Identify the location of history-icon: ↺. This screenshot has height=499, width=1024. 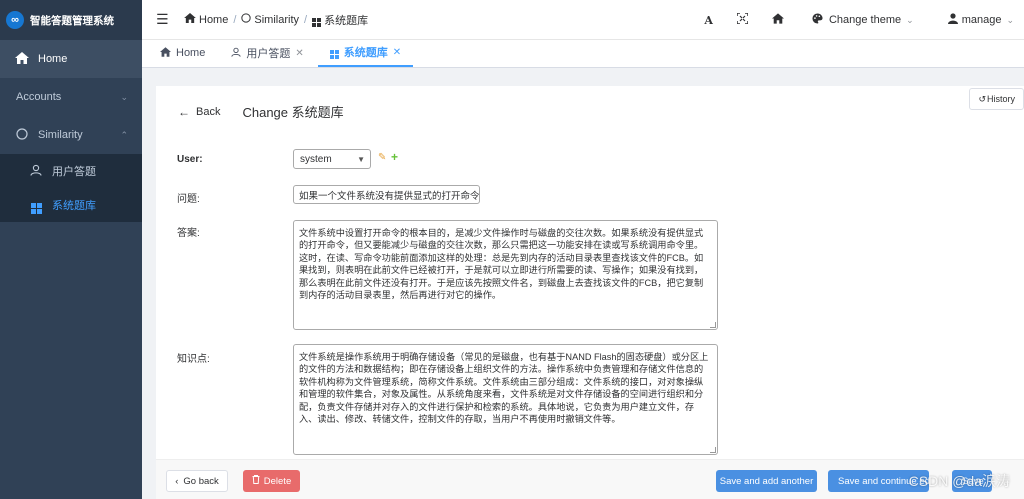
(982, 98).